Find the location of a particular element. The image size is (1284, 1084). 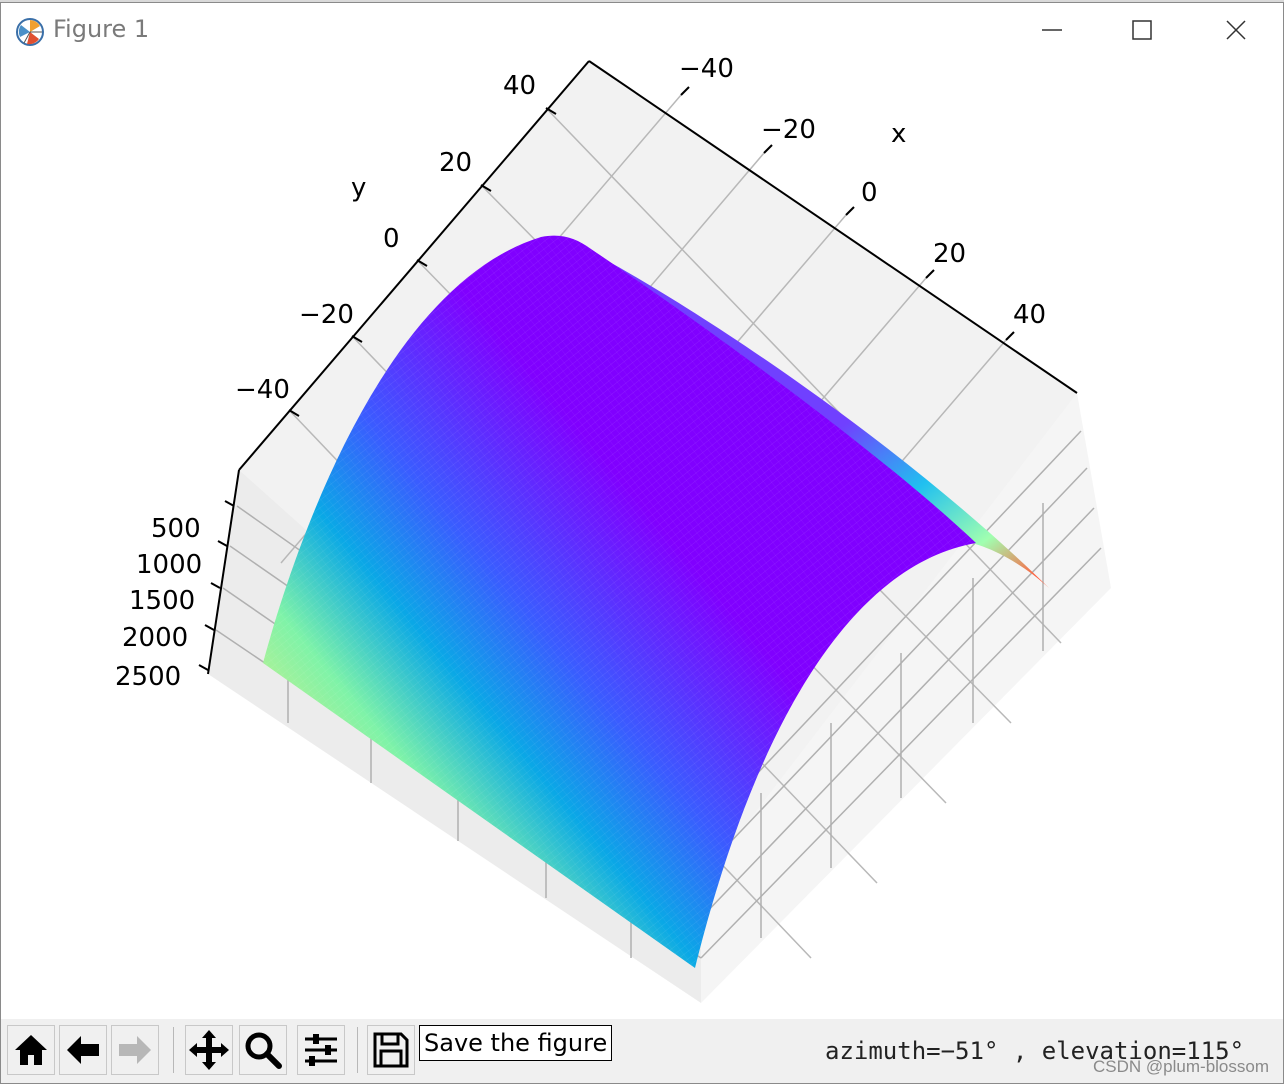

z-tick-label: 2500 is located at coordinates (148, 677).